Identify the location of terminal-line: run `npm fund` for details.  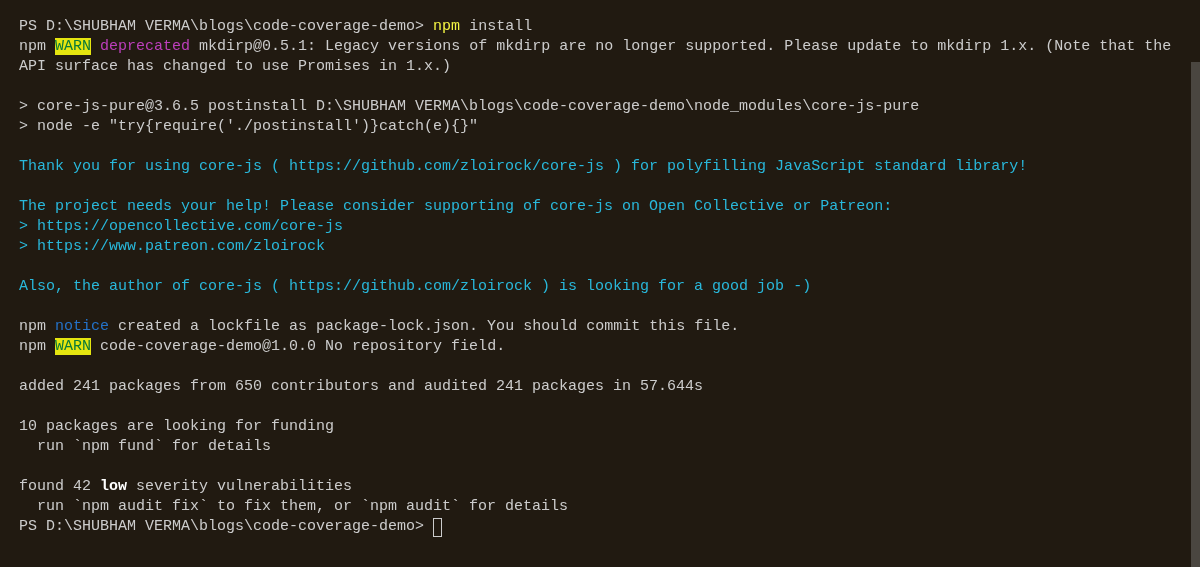
(154, 447).